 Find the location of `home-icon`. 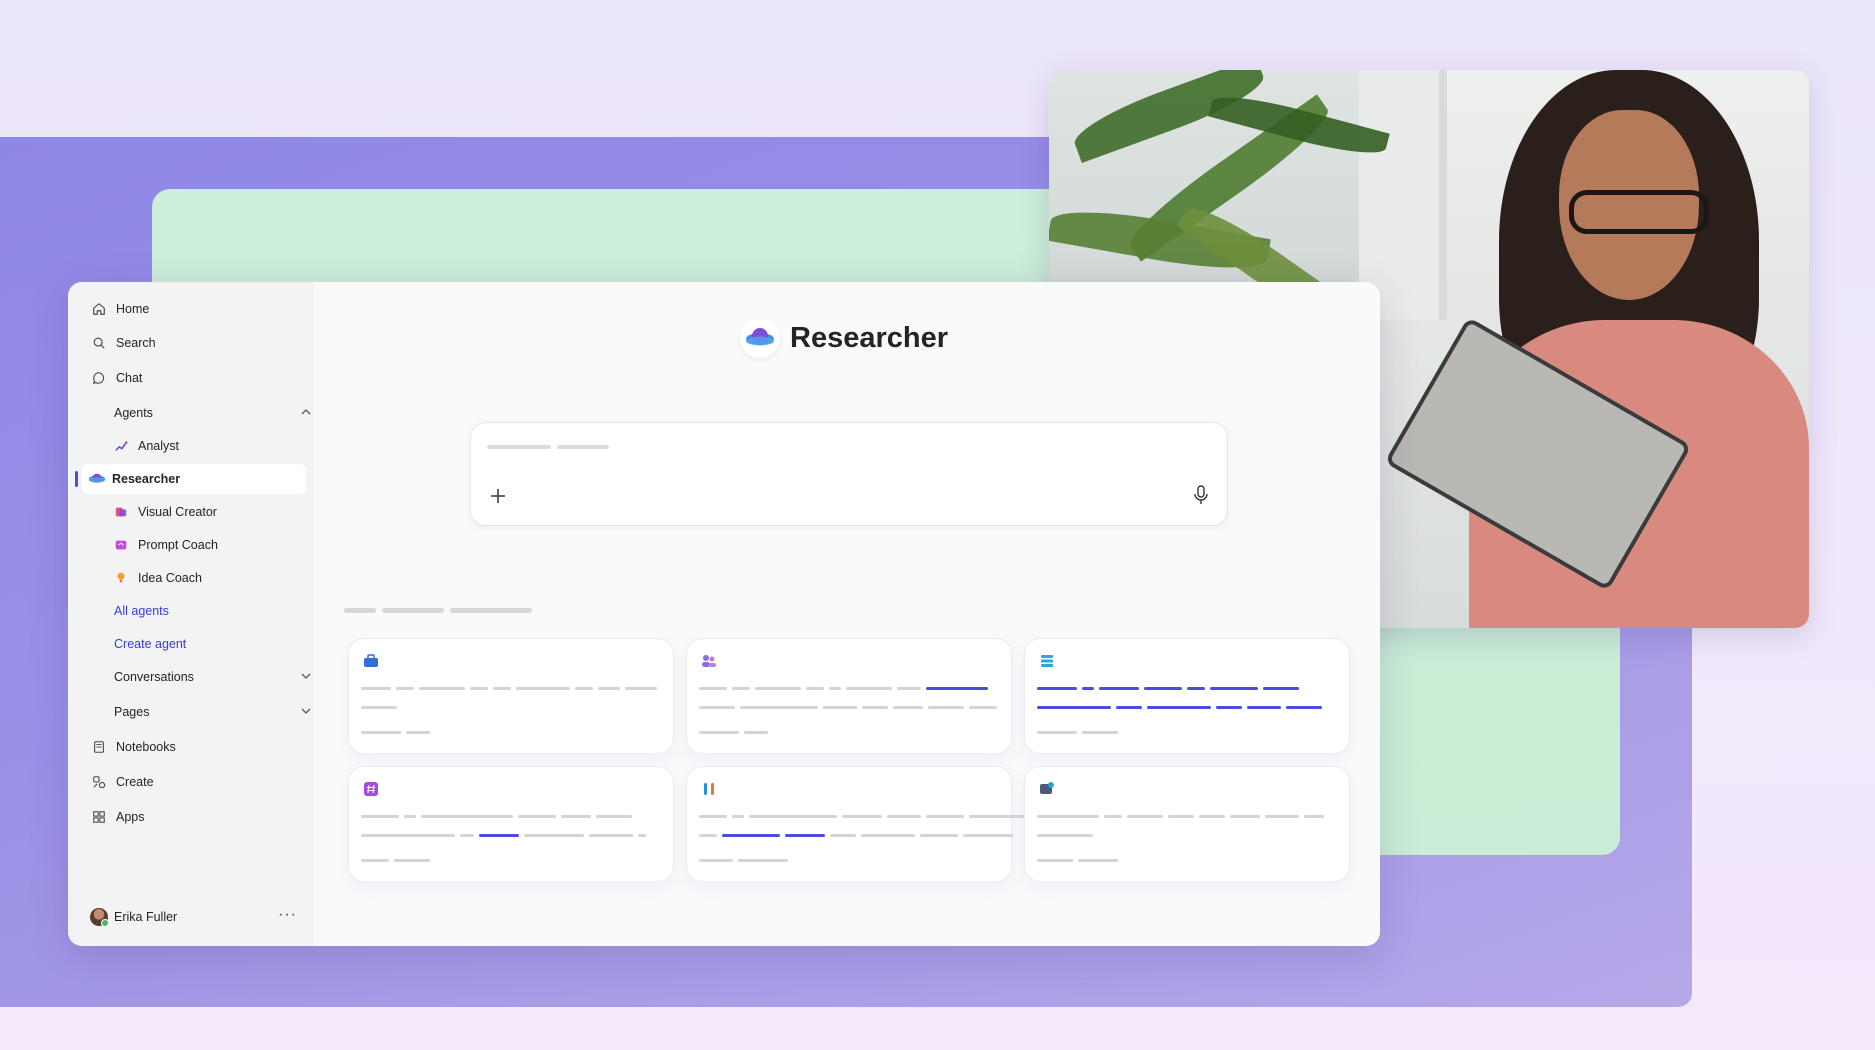

home-icon is located at coordinates (99, 309).